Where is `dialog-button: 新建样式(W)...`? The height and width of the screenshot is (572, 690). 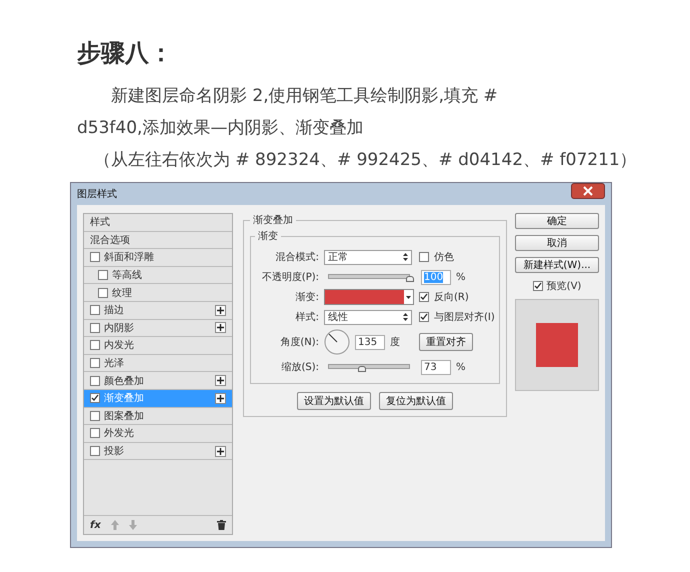
dialog-button: 新建样式(W)... is located at coordinates (557, 265).